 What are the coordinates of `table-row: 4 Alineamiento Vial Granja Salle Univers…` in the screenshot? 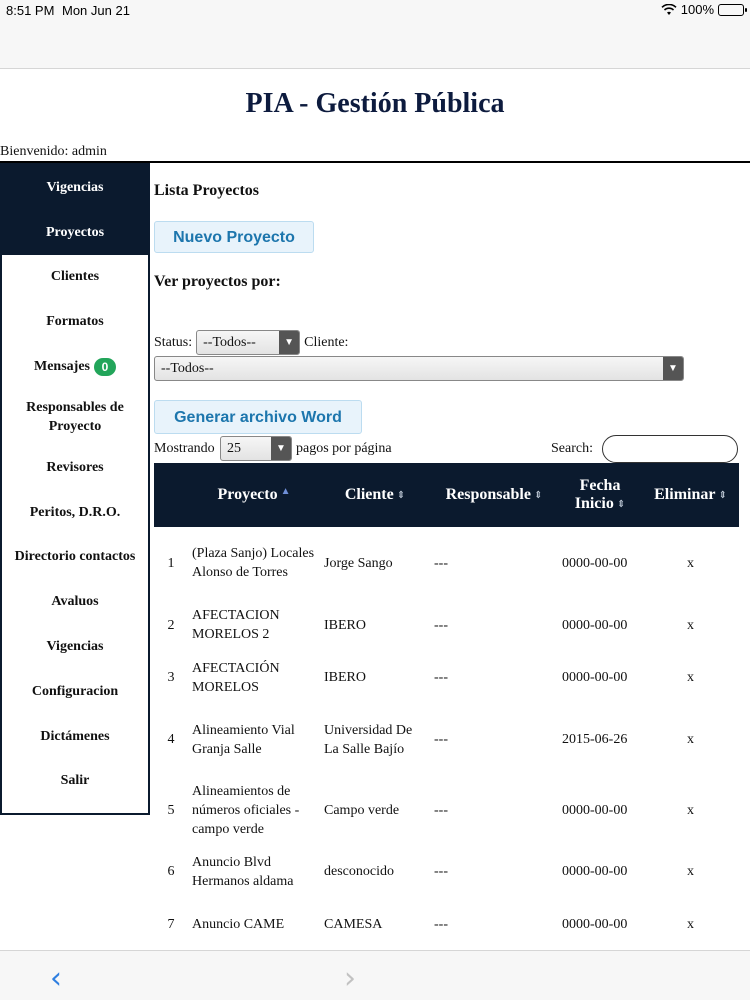 It's located at (446, 739).